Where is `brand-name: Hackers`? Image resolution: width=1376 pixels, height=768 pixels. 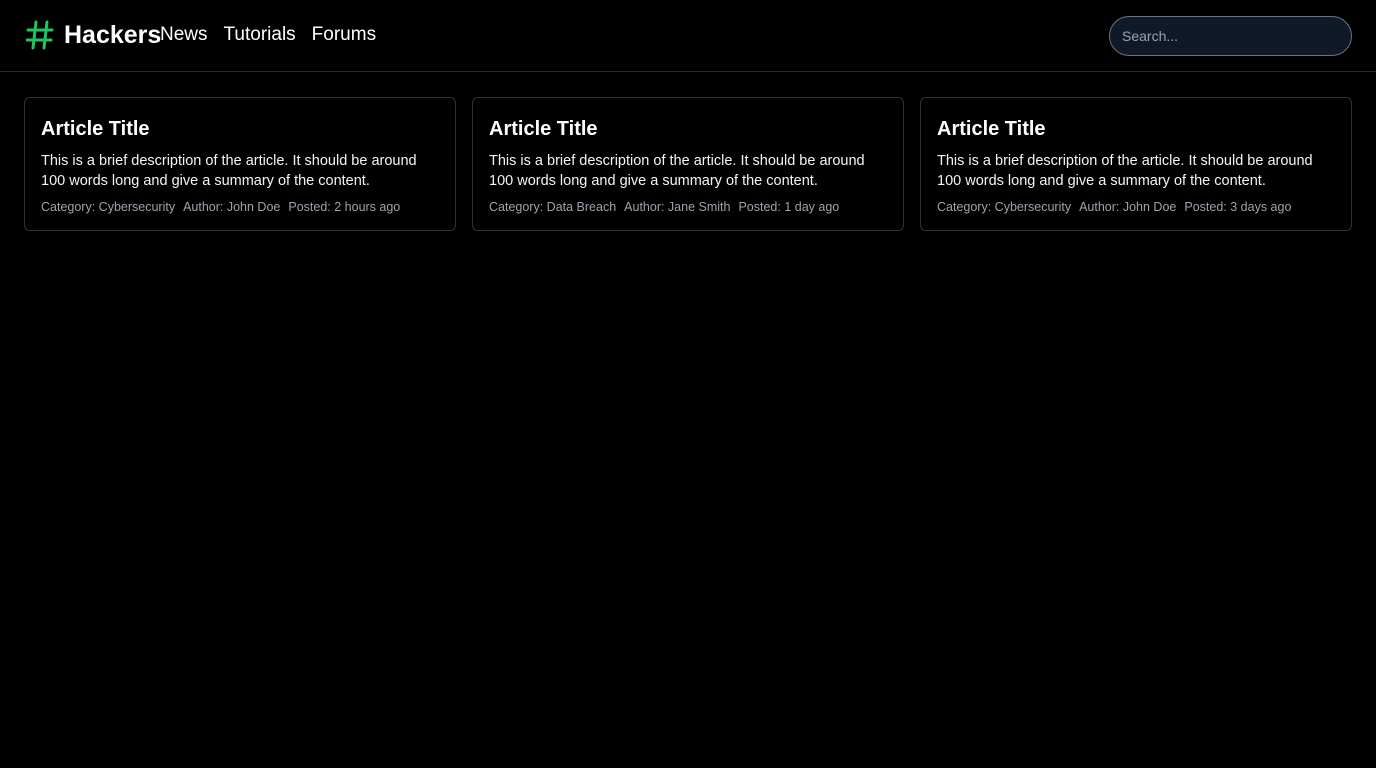 brand-name: Hackers is located at coordinates (113, 35).